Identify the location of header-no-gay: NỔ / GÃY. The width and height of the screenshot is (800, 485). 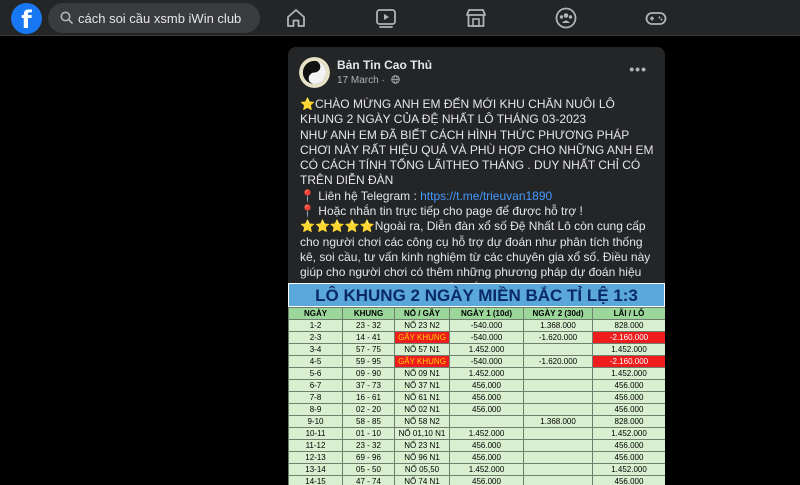
(422, 313).